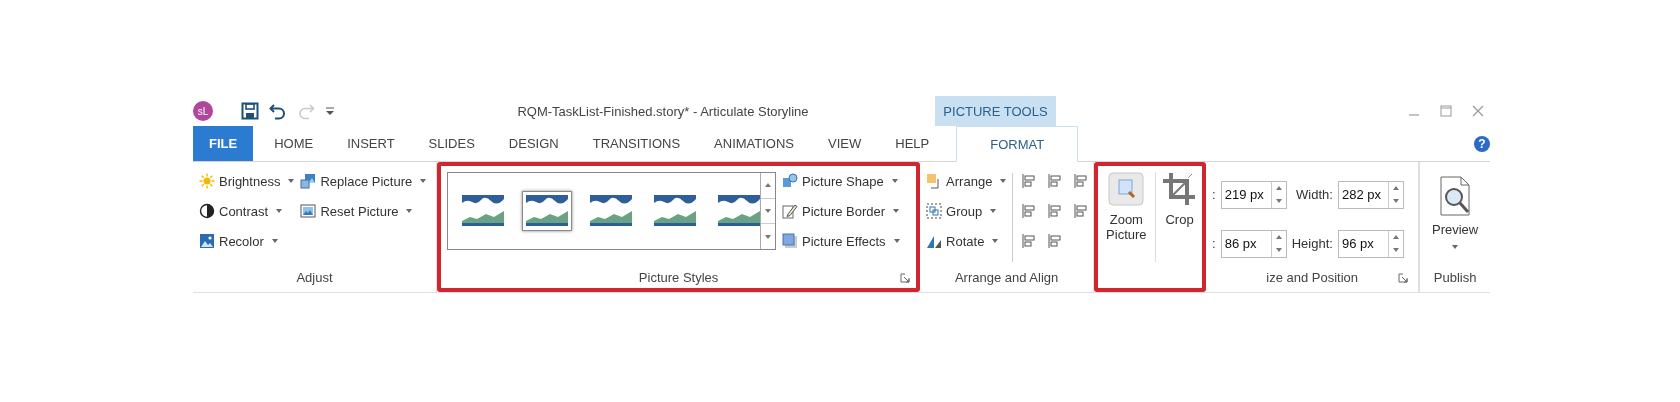  Describe the element at coordinates (330, 111) in the screenshot. I see `customize-caret-icon` at that location.